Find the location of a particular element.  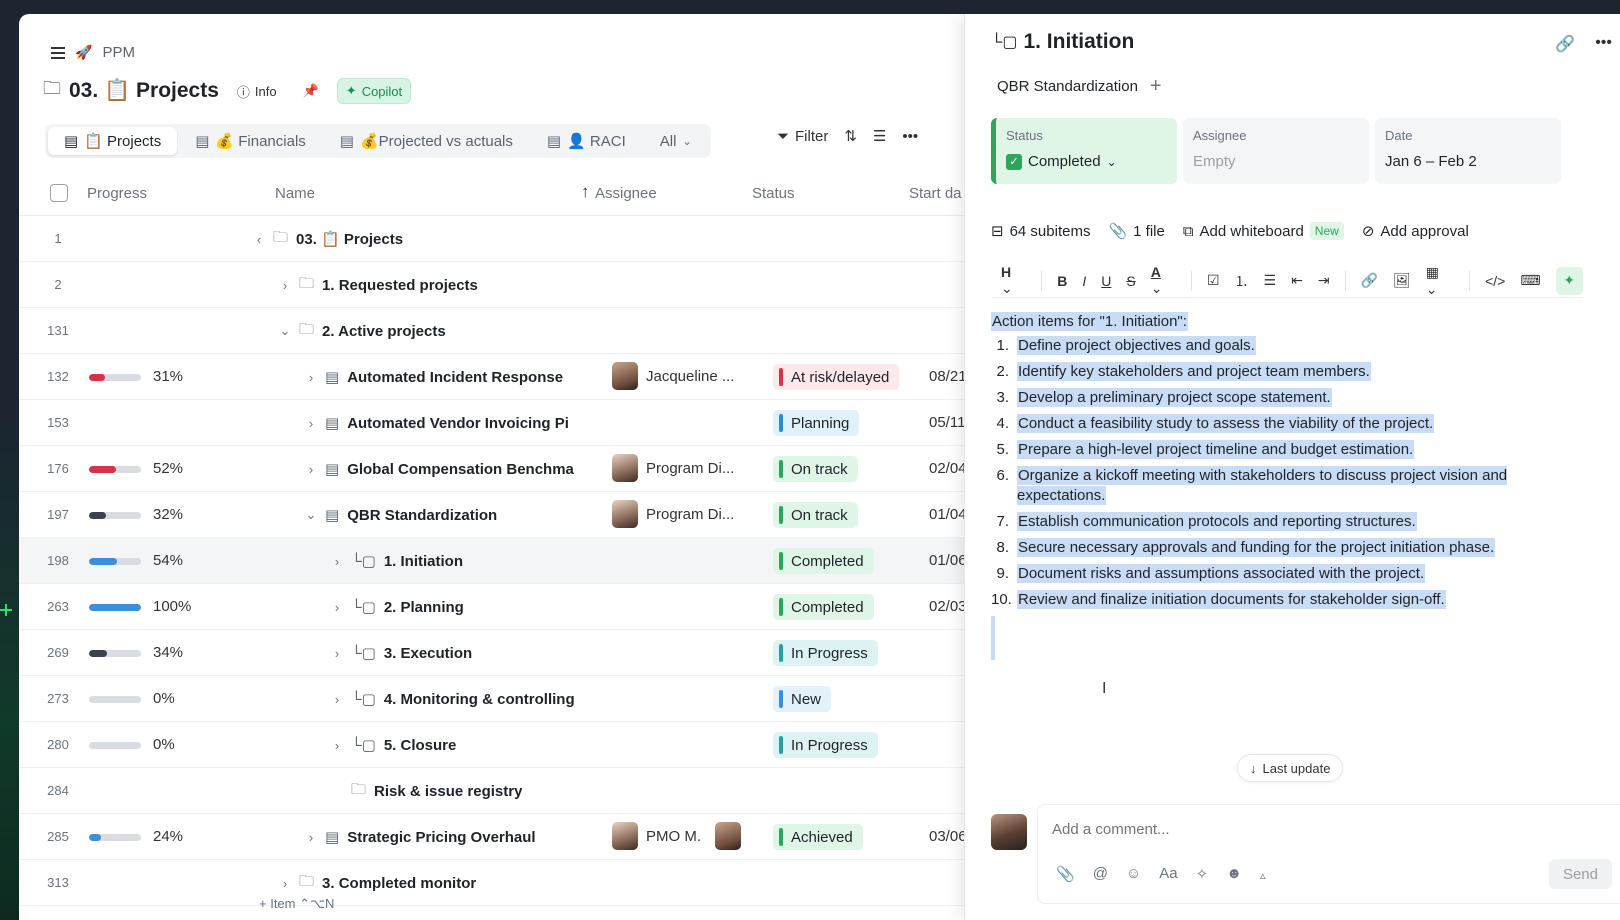

tab-projected-vs-actuals: ▤ 💰Projected vs actuals is located at coordinates (426, 141).